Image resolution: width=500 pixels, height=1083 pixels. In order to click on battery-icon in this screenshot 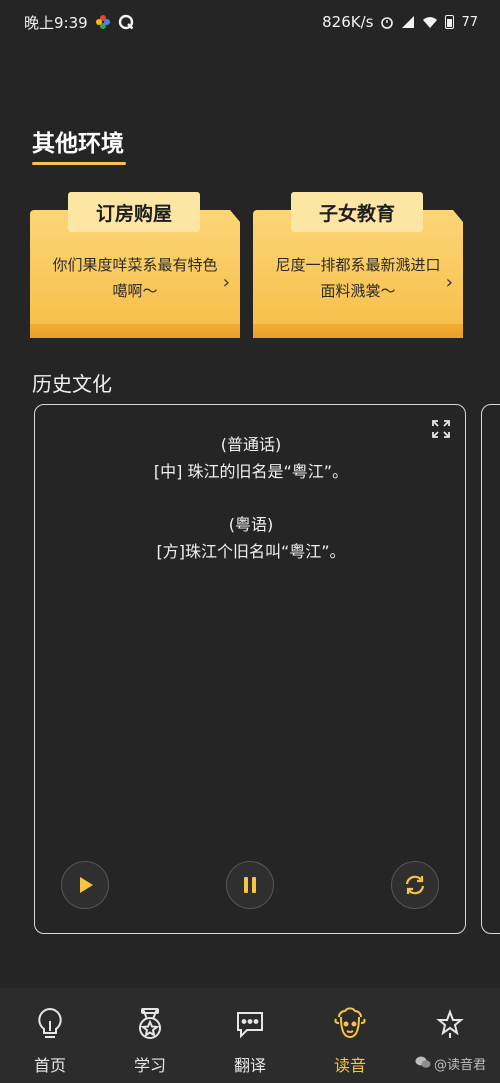, I will do `click(450, 22)`.